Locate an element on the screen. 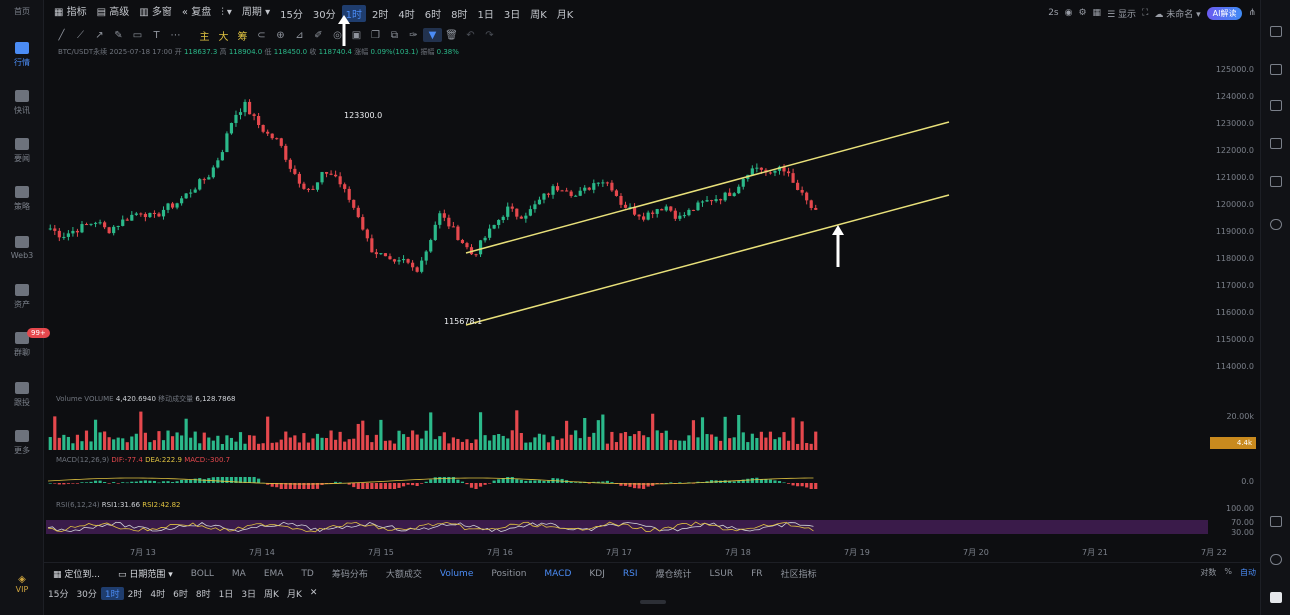  auto-scale-button: 自动 is located at coordinates (1248, 572).